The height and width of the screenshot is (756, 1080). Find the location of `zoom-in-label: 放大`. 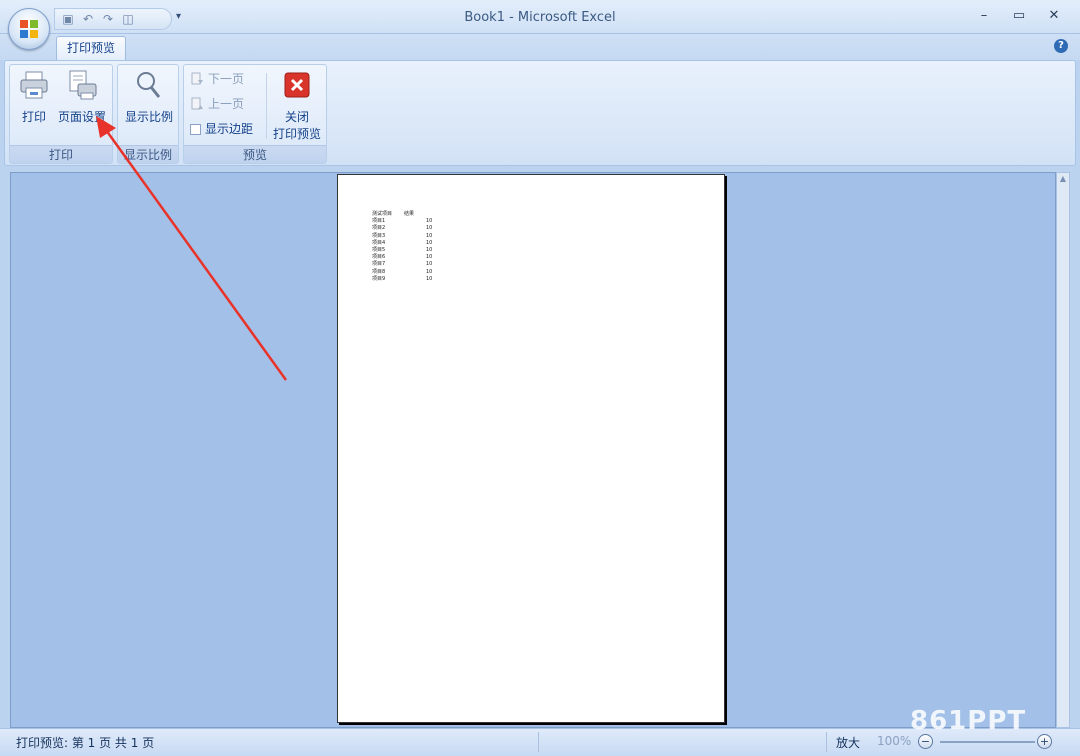

zoom-in-label: 放大 is located at coordinates (848, 742).